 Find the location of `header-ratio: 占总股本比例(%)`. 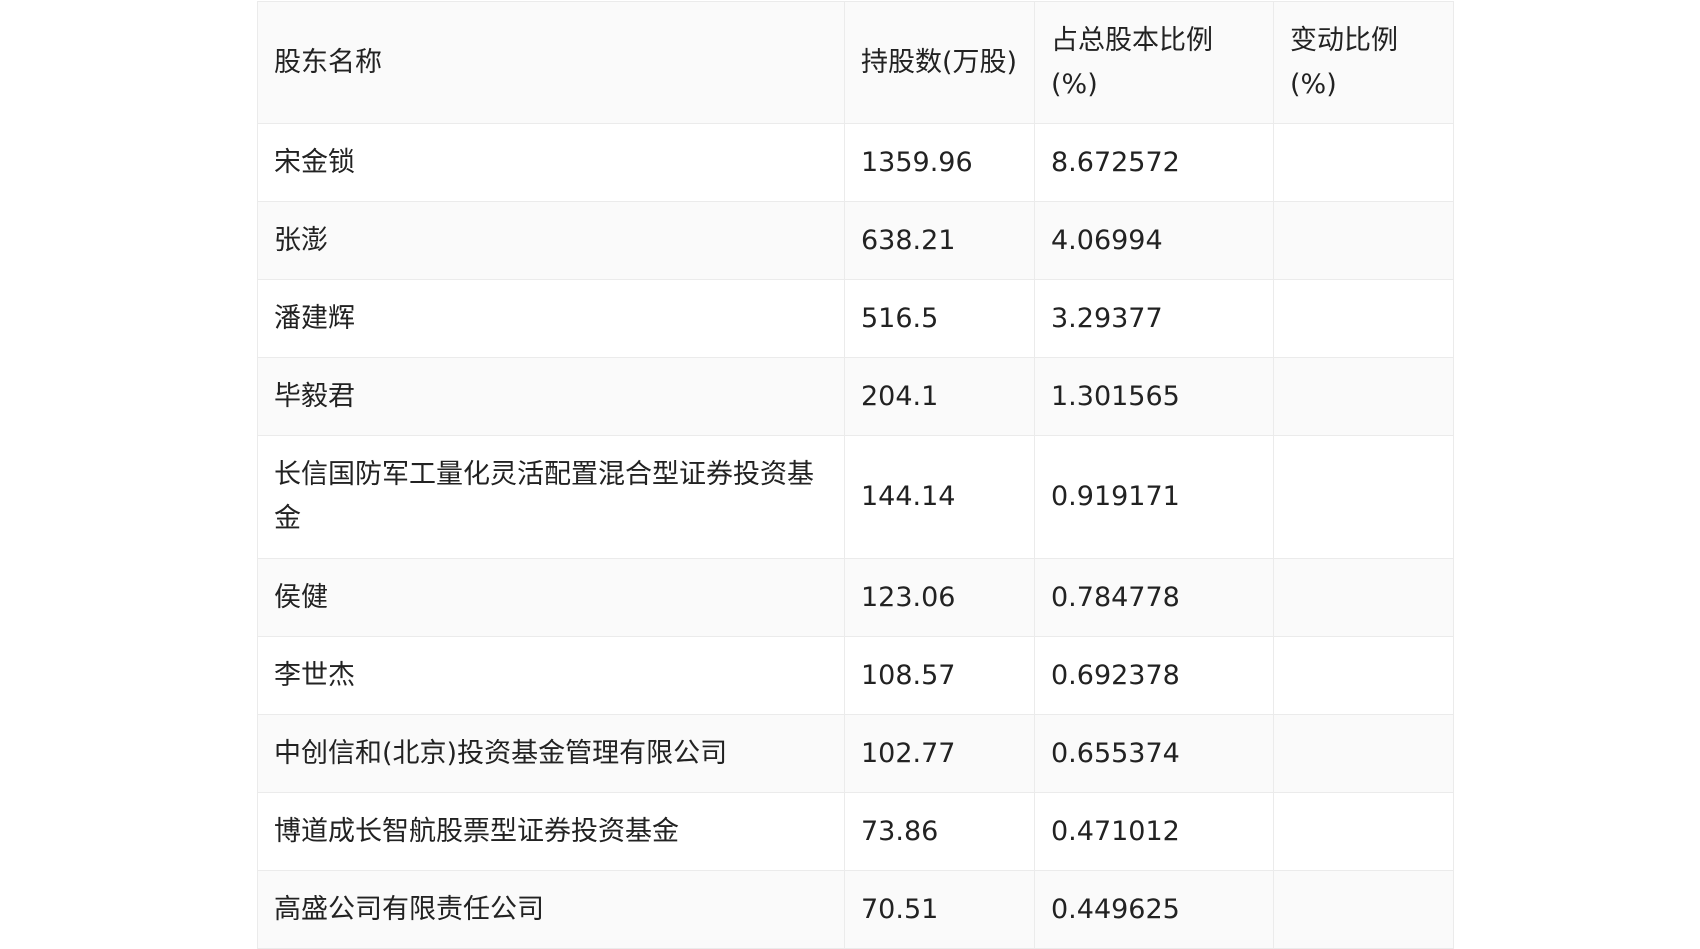

header-ratio: 占总股本比例(%) is located at coordinates (1154, 62).